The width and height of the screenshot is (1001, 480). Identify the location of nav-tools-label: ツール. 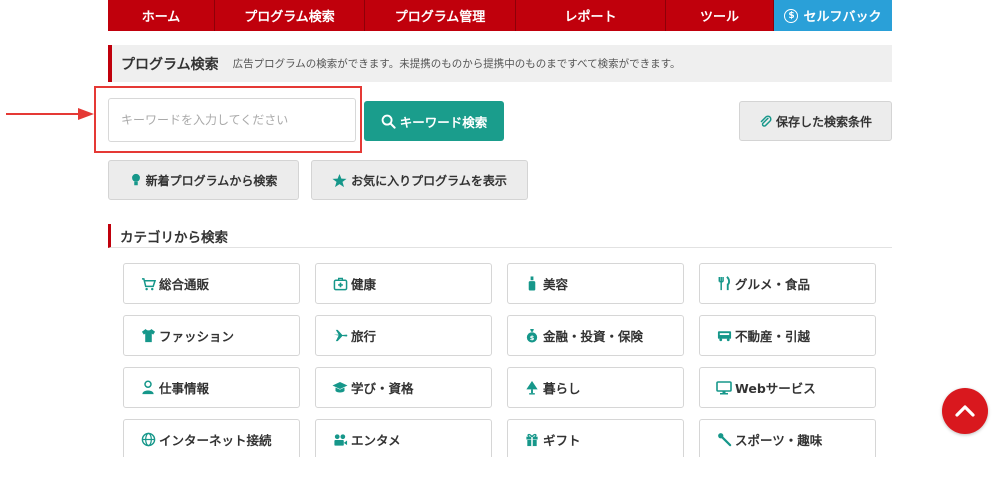
(719, 17).